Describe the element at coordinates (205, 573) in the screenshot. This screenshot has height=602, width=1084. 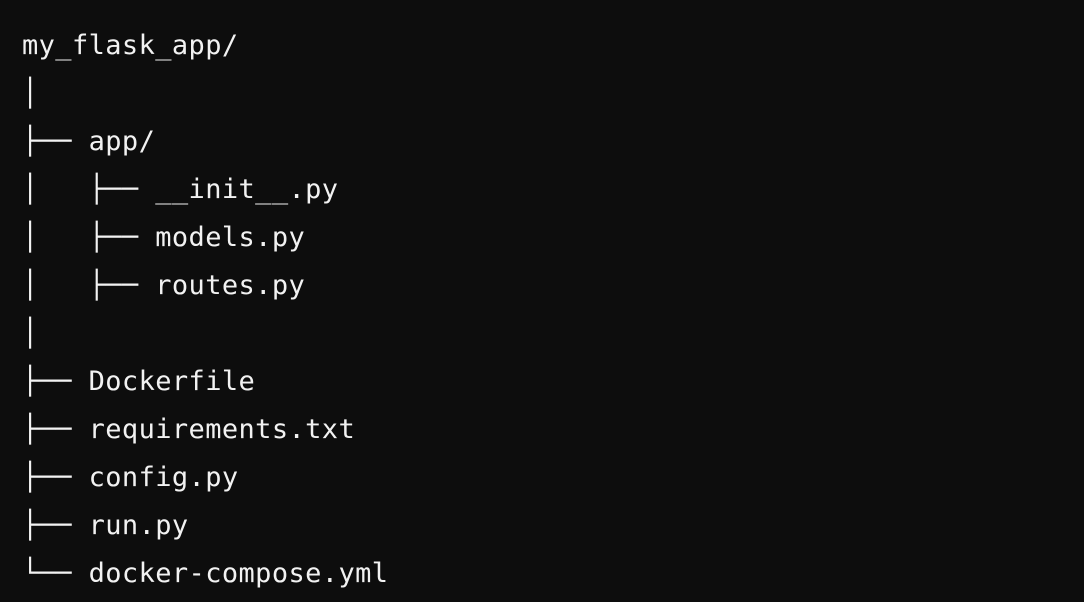
I see `tree-file-docker-compose: └── docker-compose.yml` at that location.